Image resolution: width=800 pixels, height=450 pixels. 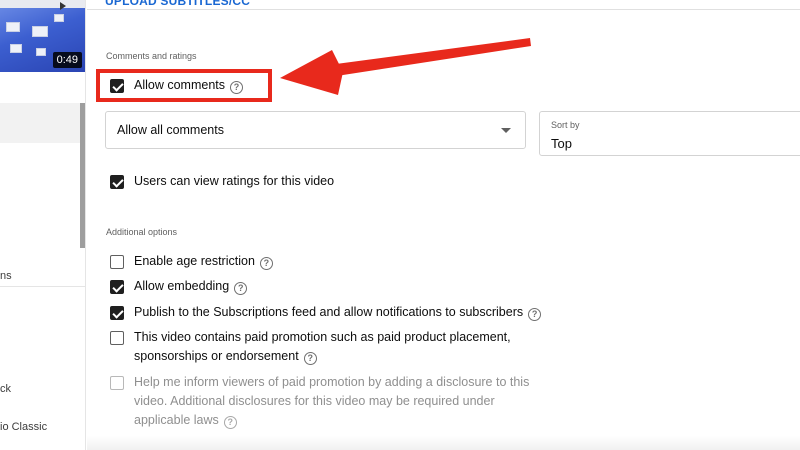 I want to click on video-thumbnail: 0:49, so click(x=42, y=36).